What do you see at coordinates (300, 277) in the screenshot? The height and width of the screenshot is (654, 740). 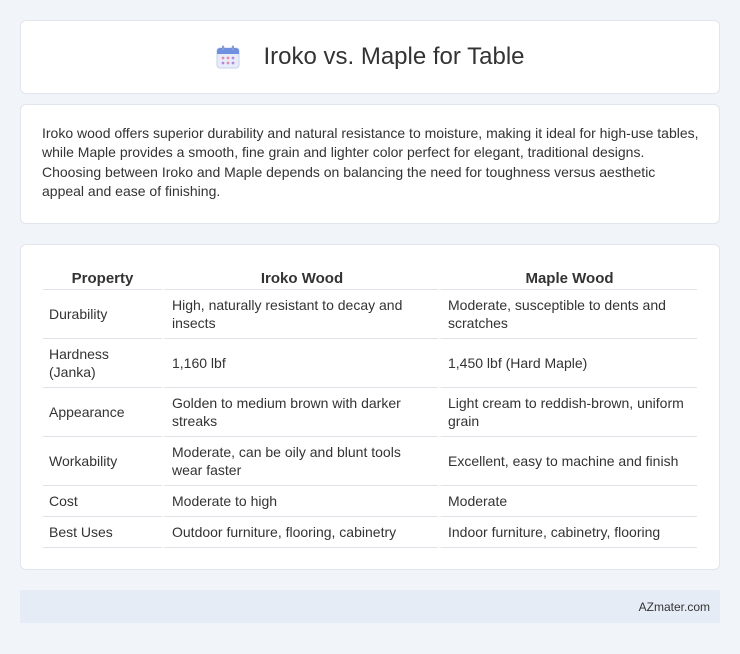 I see `column-header-iroko: Iroko Wood` at bounding box center [300, 277].